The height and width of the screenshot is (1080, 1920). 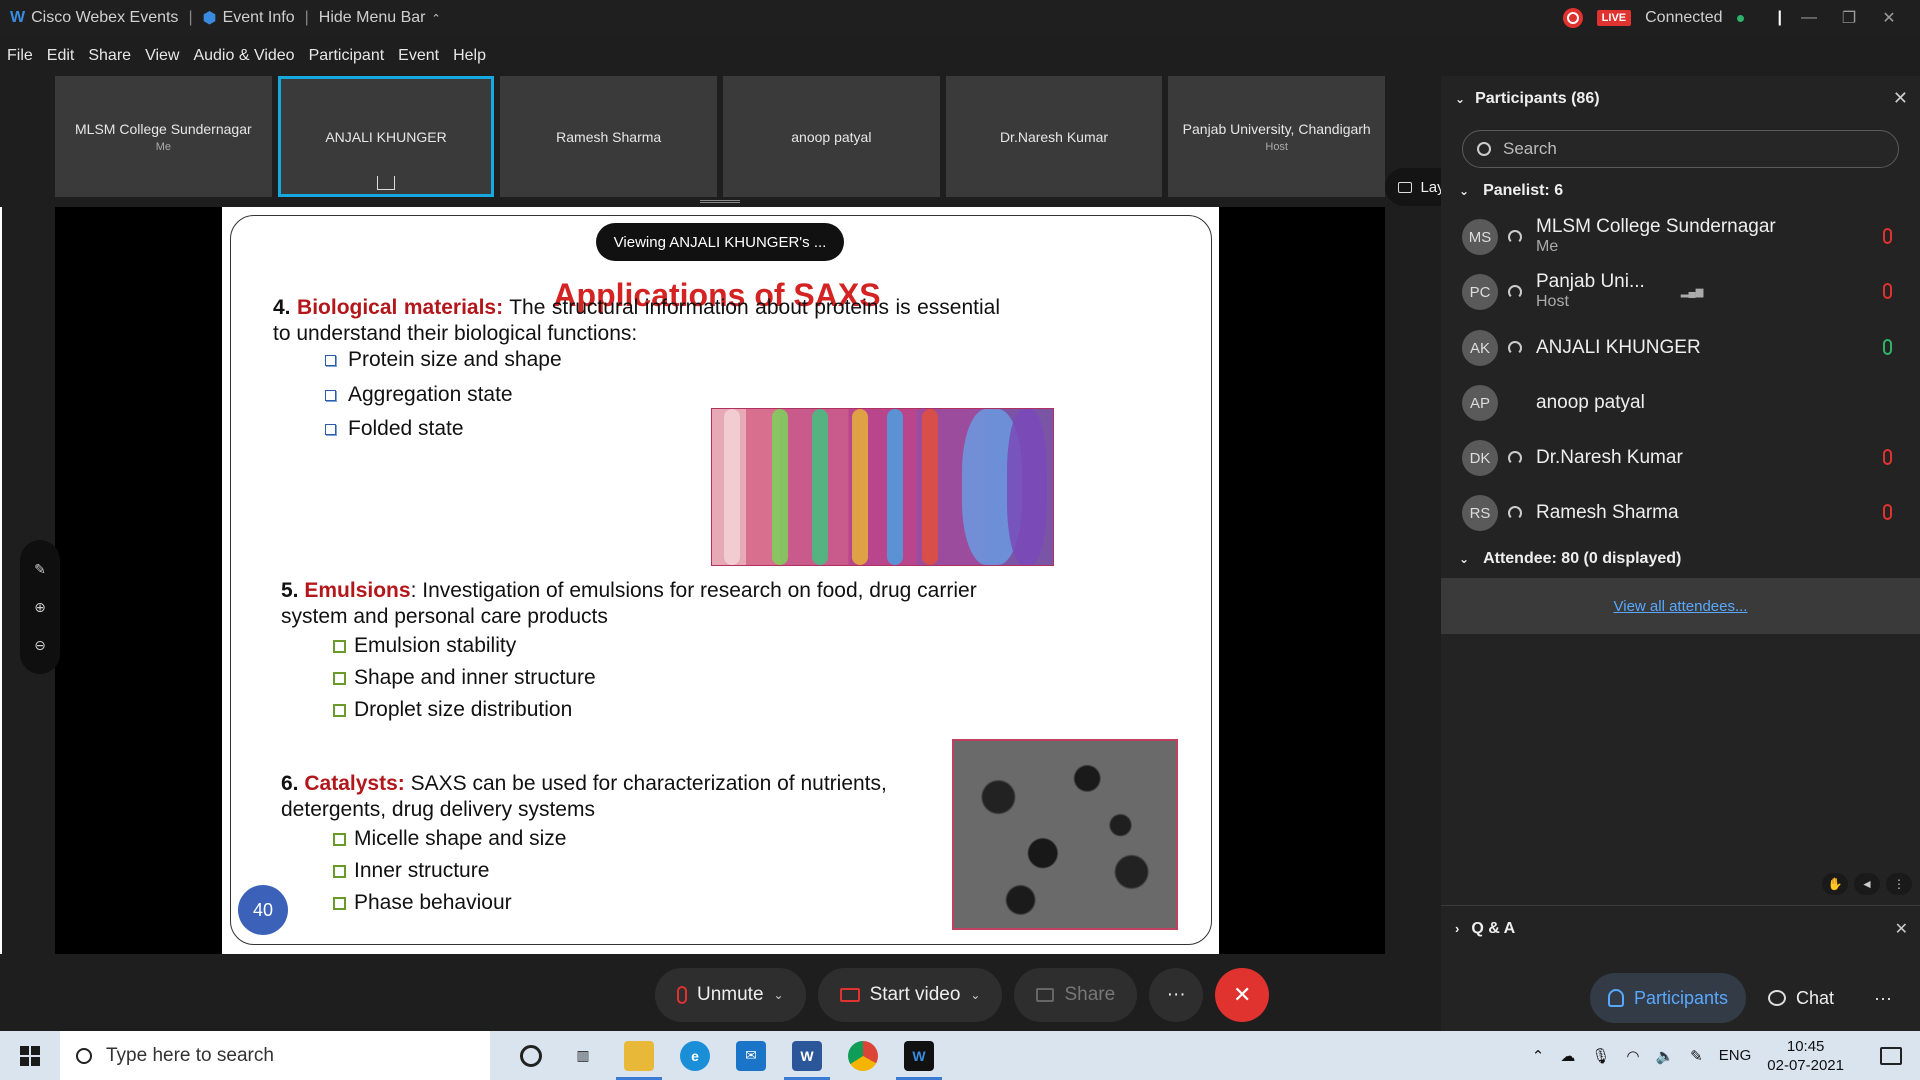 I want to click on close-qa-icon: ✕, so click(x=1901, y=929).